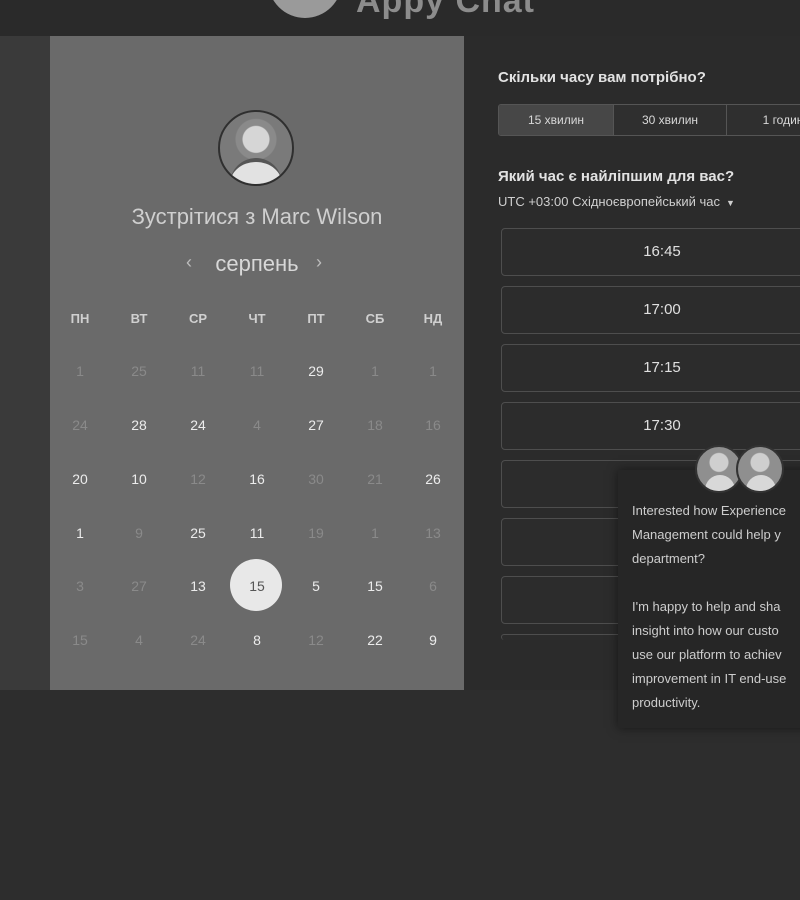  Describe the element at coordinates (433, 479) in the screenshot. I see `calendar-day: 26` at that location.